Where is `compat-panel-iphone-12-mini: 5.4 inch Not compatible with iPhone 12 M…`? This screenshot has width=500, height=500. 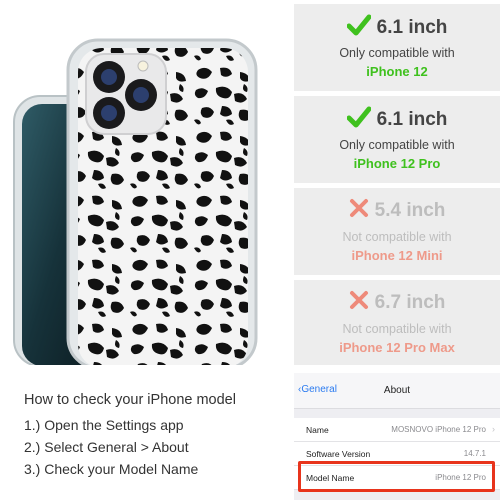
compat-panel-iphone-12-mini: 5.4 inch Not compatible with iPhone 12 M… is located at coordinates (397, 231).